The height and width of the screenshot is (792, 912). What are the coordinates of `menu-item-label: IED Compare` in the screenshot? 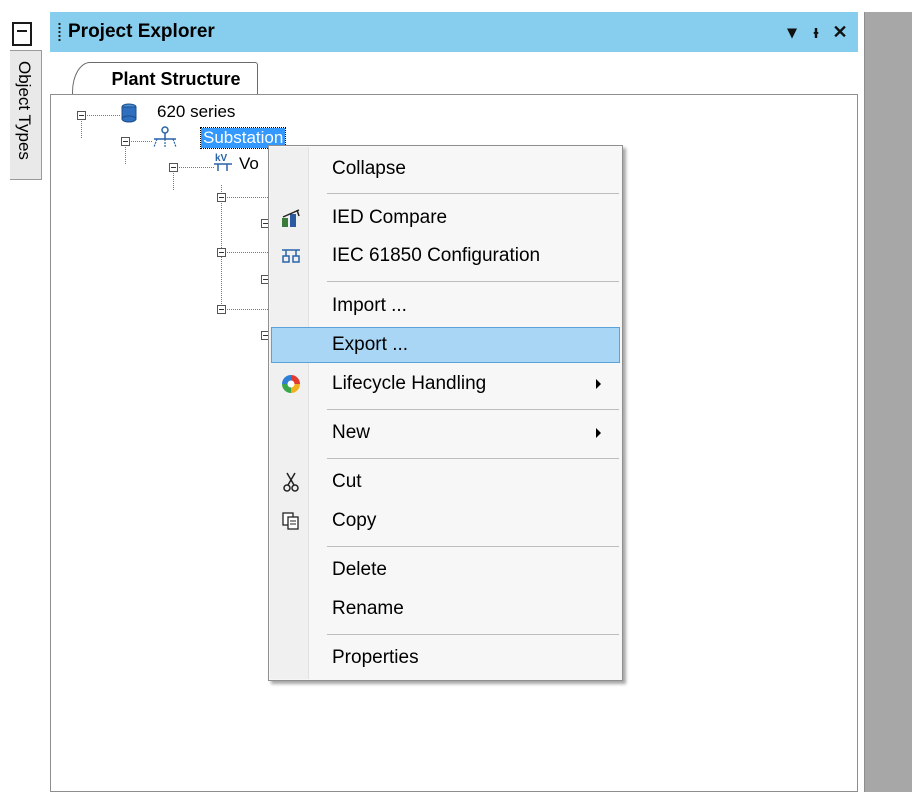 It's located at (390, 217).